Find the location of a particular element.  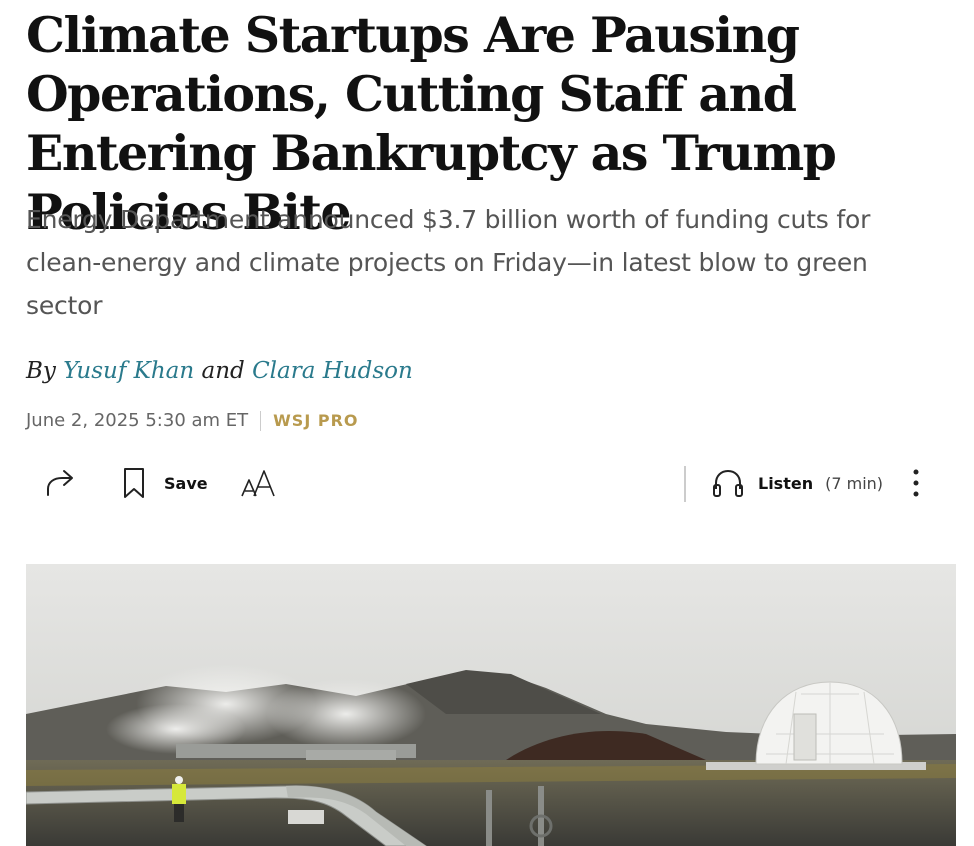

article-meta: June 2, 2025 5:30 am ET WSJ PRO is located at coordinates (192, 420).